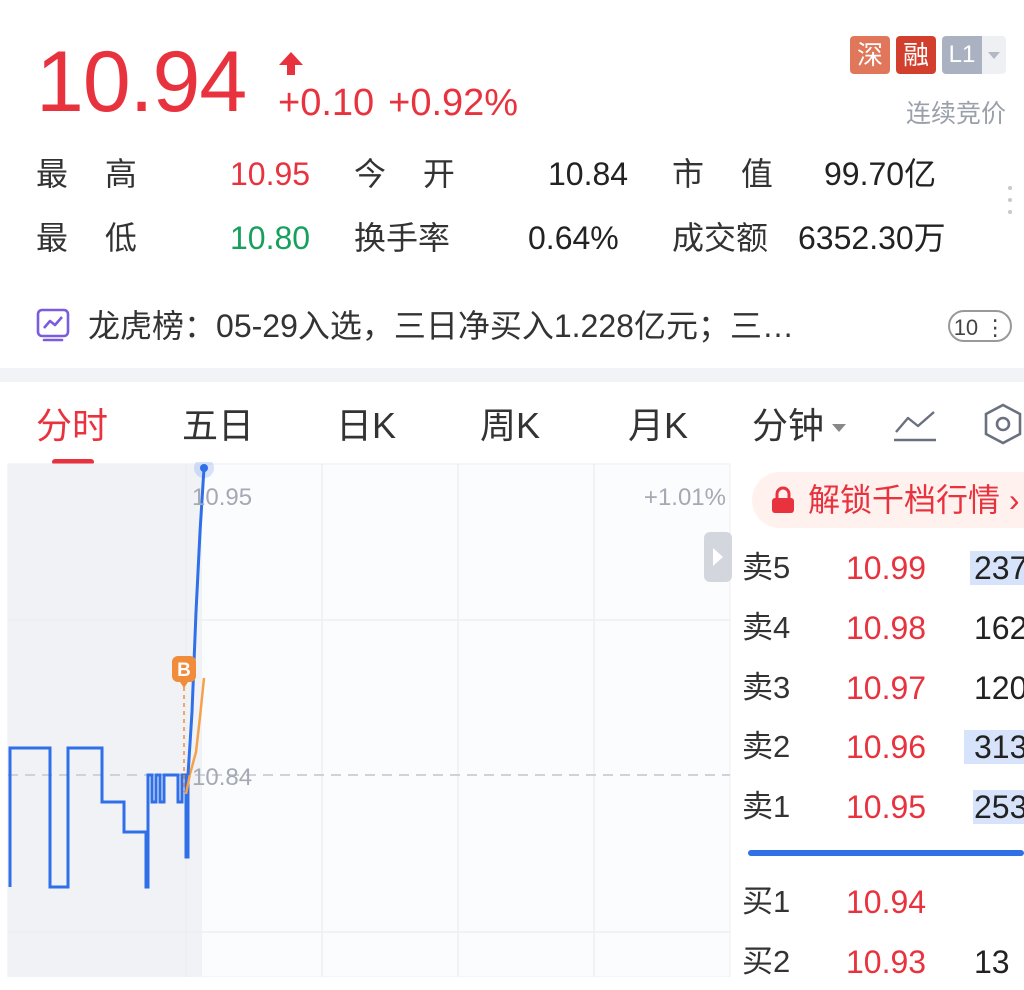 Image resolution: width=1024 pixels, height=990 pixels. Describe the element at coordinates (886, 568) in the screenshot. I see `ask-price: 10.99` at that location.